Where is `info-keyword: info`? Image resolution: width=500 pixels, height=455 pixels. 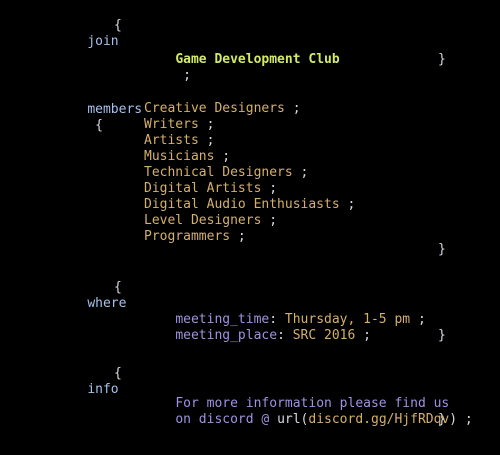
info-keyword: info is located at coordinates (87, 390).